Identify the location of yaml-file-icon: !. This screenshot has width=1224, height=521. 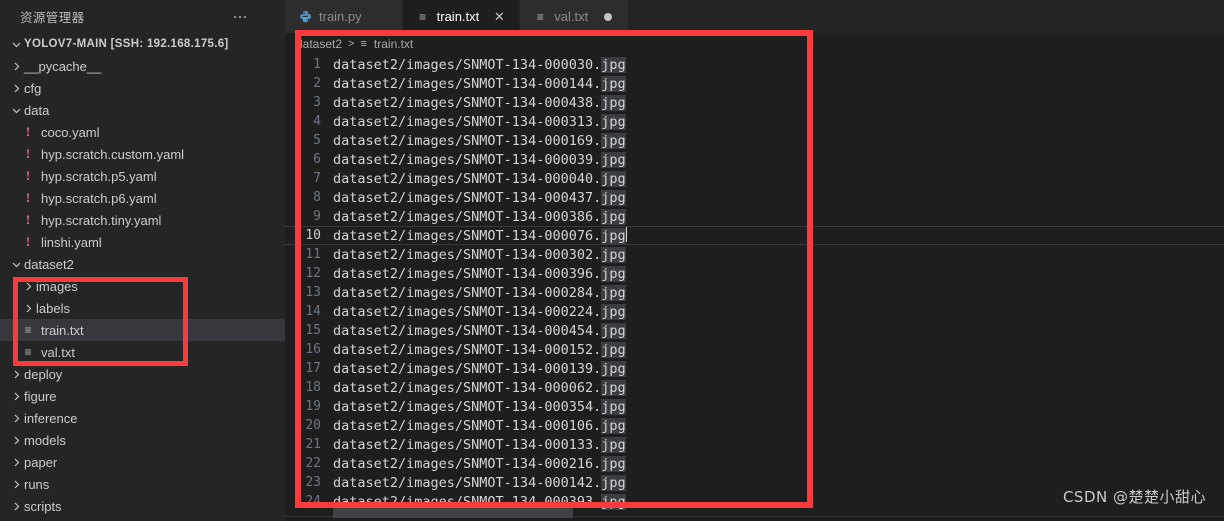
(28, 131).